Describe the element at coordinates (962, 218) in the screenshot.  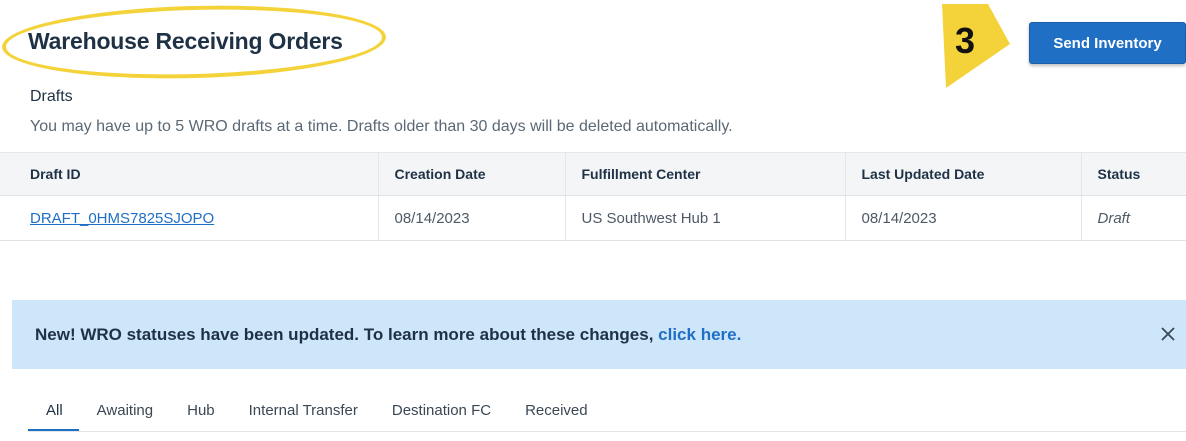
I see `last-updated-cell: 08/14/2023` at that location.